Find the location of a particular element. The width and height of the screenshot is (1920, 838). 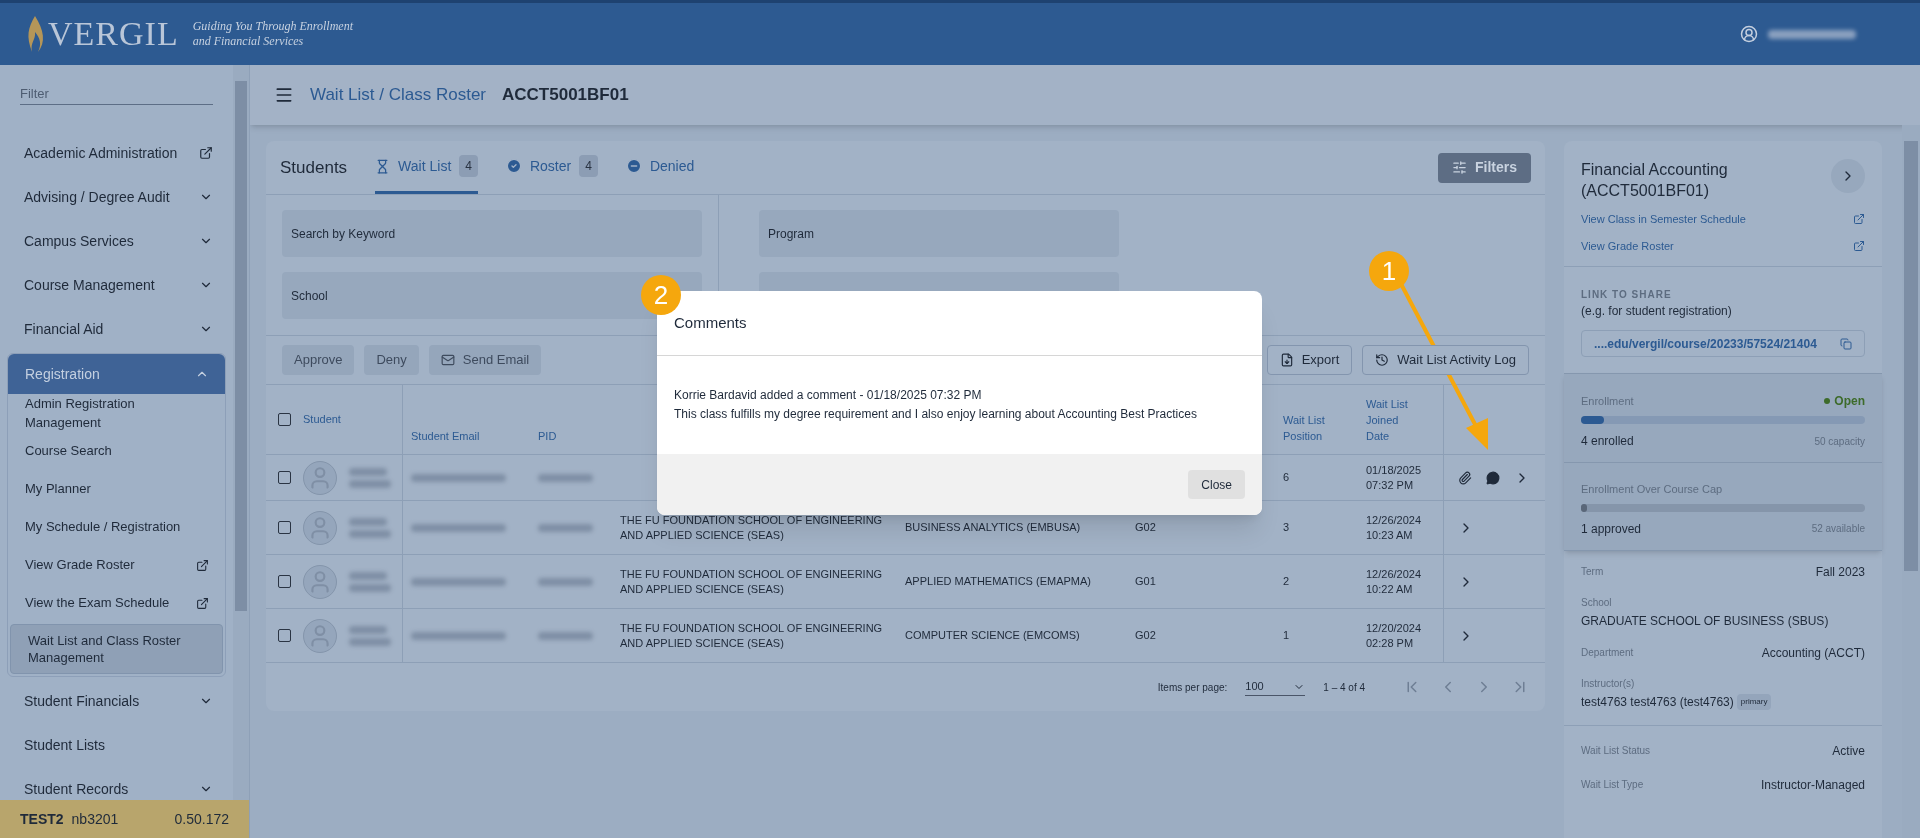

page-range: 1 – 4 of 4 is located at coordinates (1344, 687).